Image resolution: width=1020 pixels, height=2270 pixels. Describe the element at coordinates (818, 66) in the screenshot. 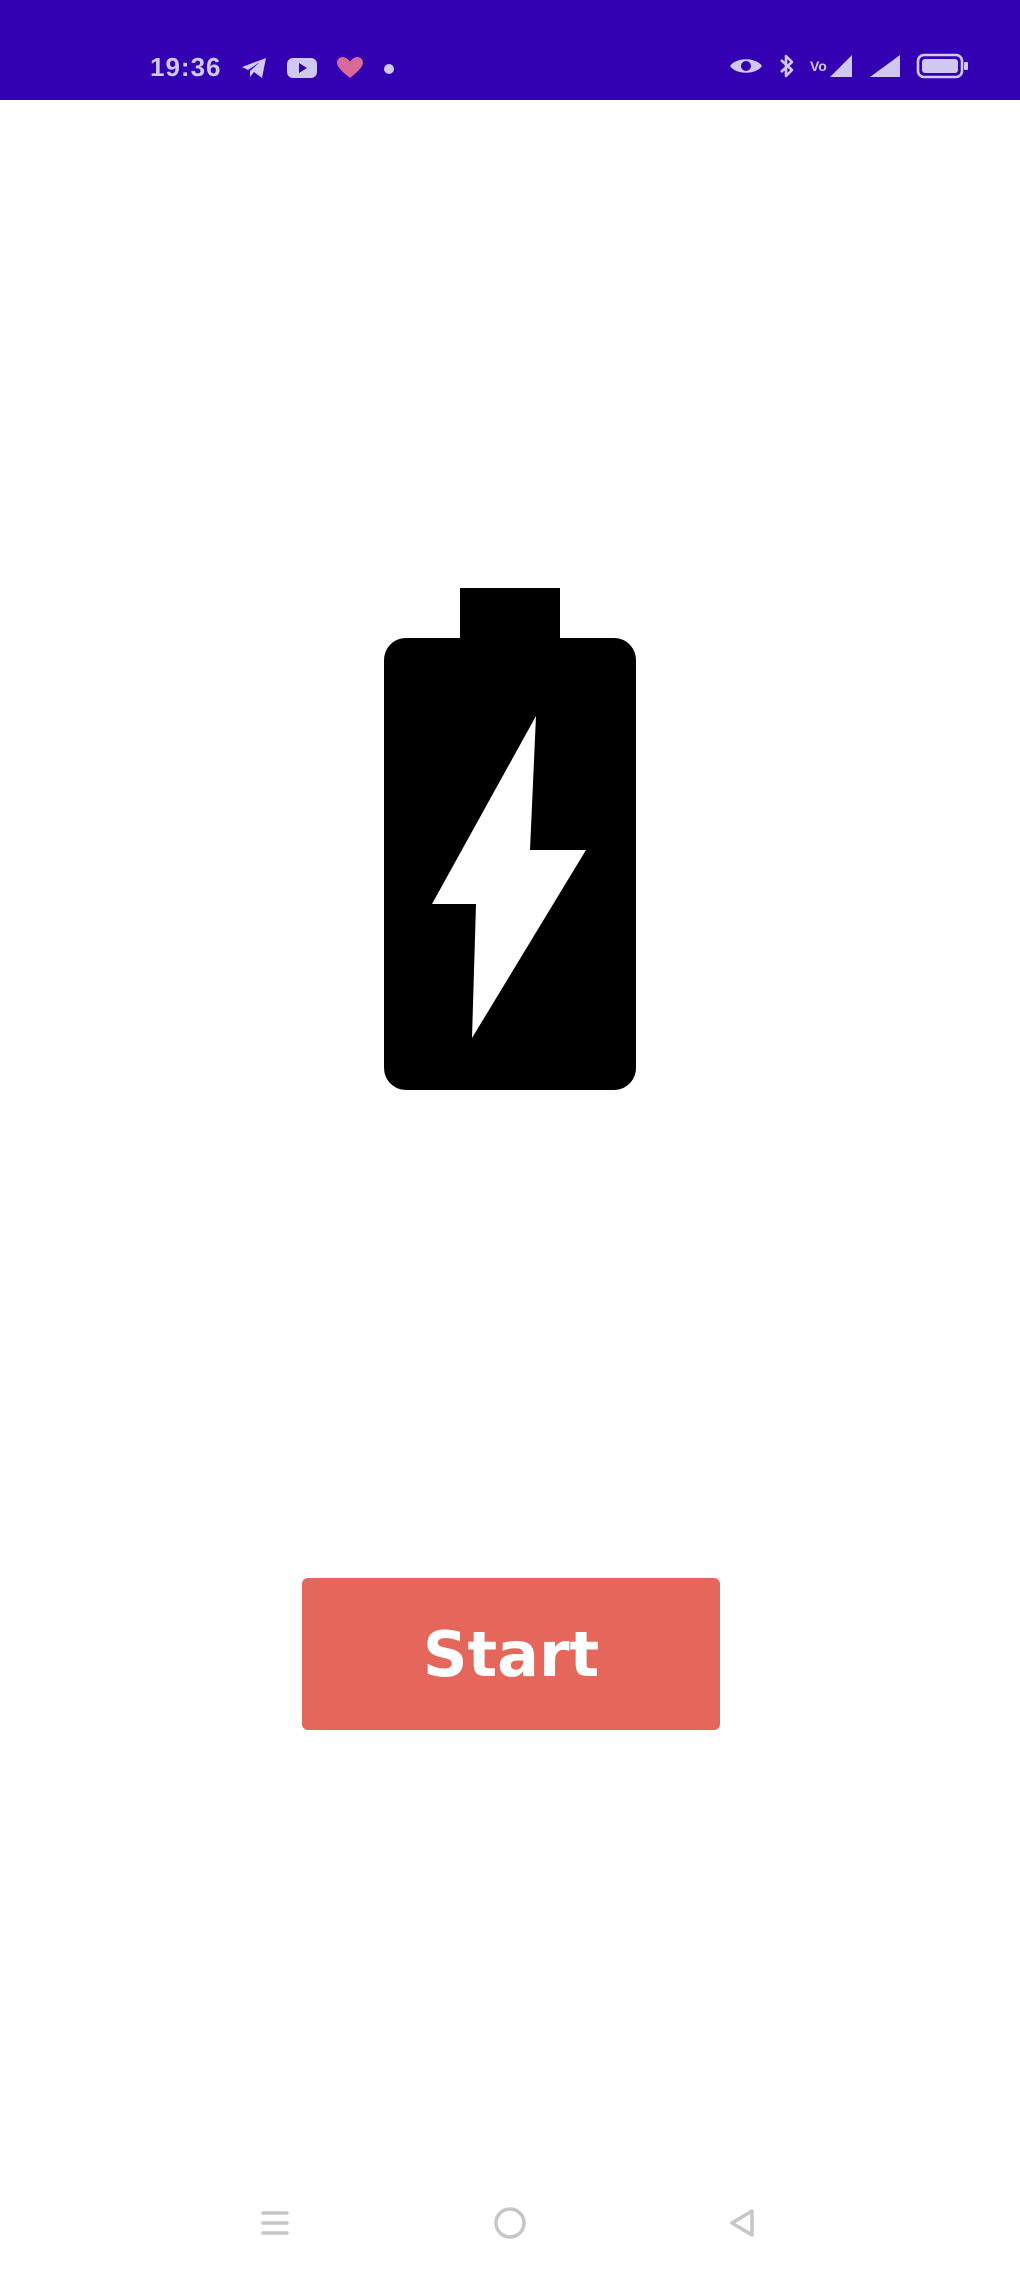

I see `svg-text: Vo` at that location.